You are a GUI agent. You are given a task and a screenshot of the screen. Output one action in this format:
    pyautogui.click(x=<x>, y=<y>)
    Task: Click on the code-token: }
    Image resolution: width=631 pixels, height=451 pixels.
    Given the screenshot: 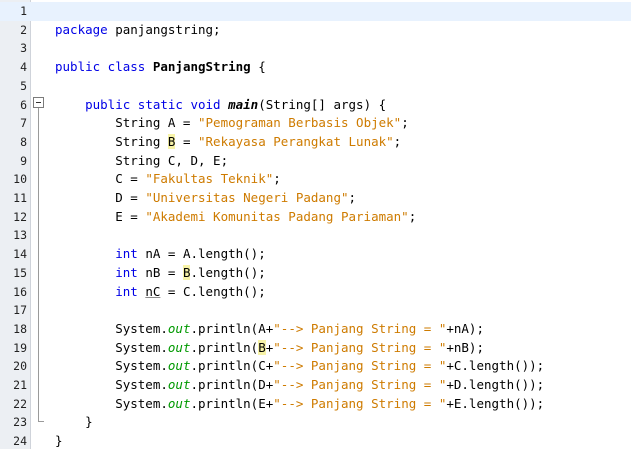 What is the action you would take?
    pyautogui.click(x=74, y=422)
    